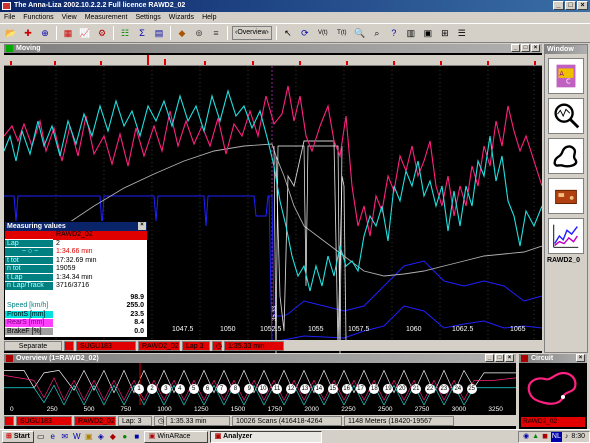 The height and width of the screenshot is (443, 590). What do you see at coordinates (471, 389) in the screenshot?
I see `lap-marker: 25` at bounding box center [471, 389].